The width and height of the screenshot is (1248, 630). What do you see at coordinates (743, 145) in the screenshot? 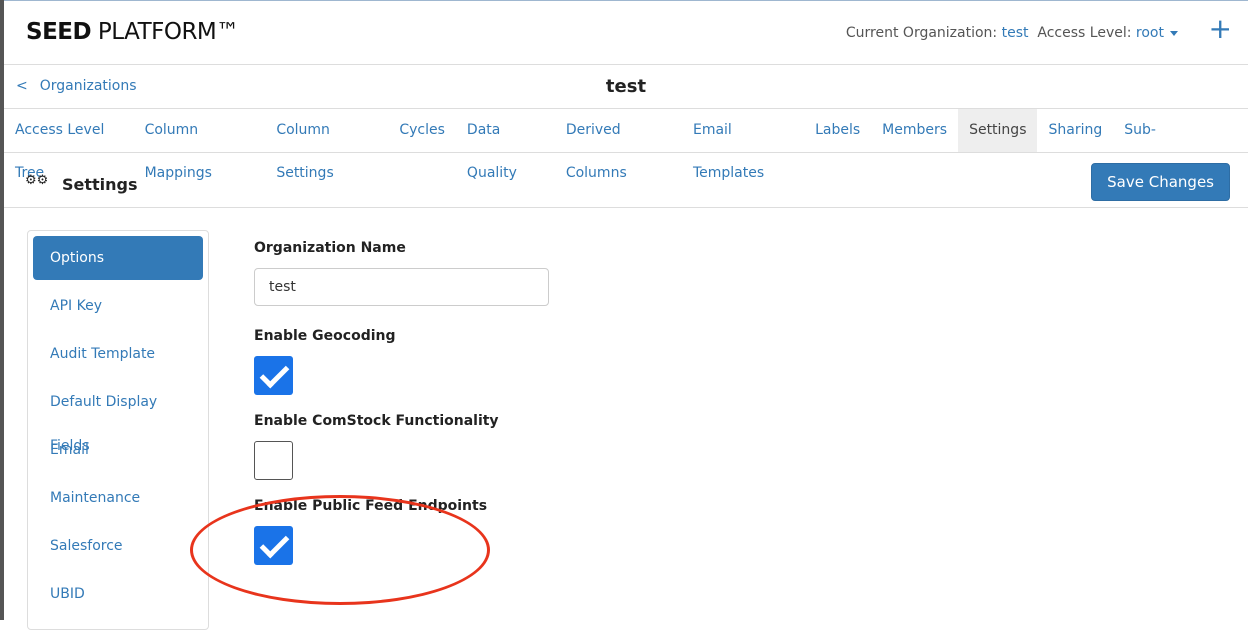
I see `tab-email-templates: Email Templates` at bounding box center [743, 145].